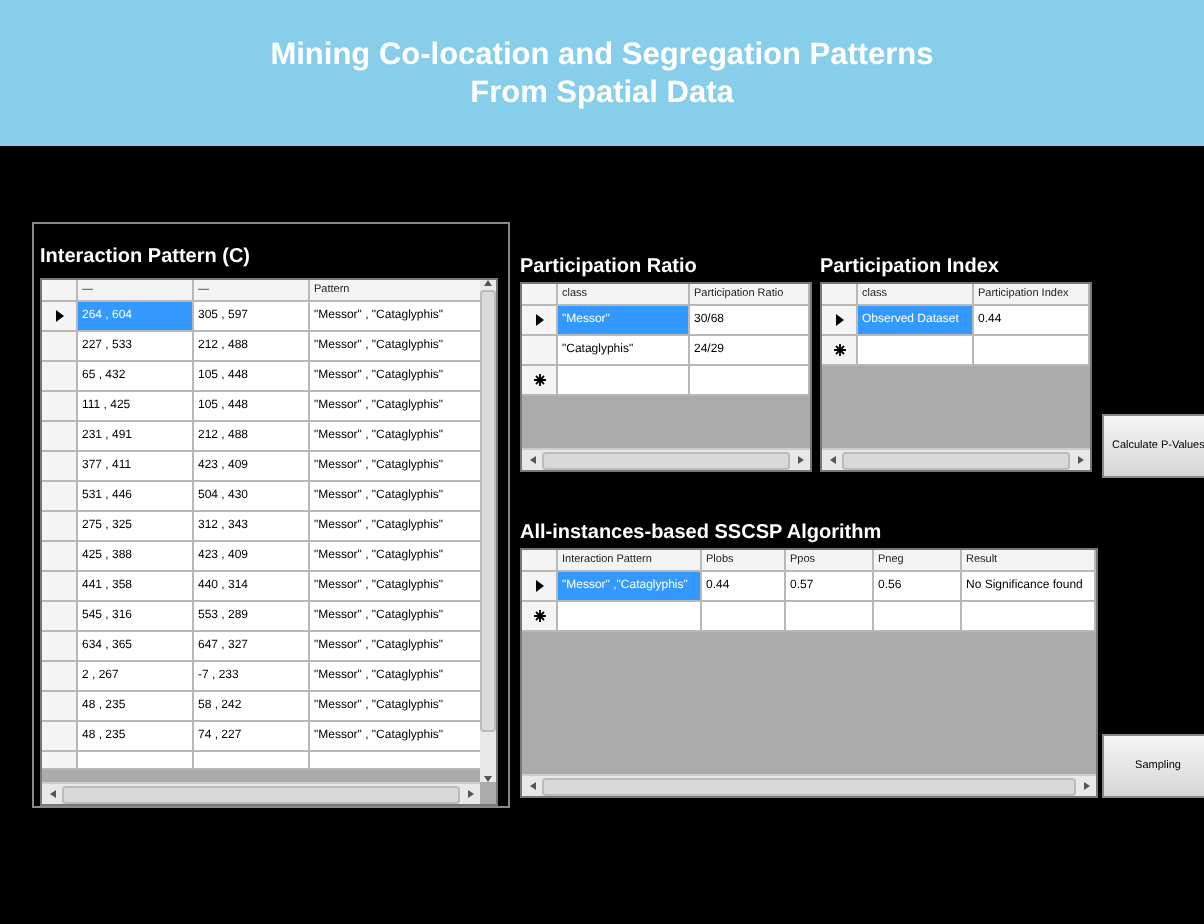 The height and width of the screenshot is (924, 1204). Describe the element at coordinates (145, 259) in the screenshot. I see `group-title: Interaction Pattern (C)` at that location.